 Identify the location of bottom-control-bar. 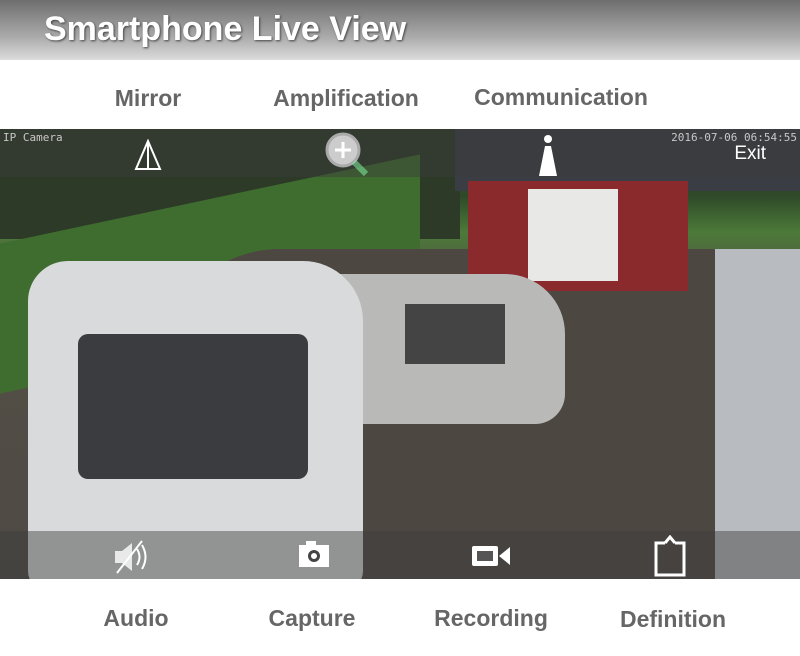
(400, 555).